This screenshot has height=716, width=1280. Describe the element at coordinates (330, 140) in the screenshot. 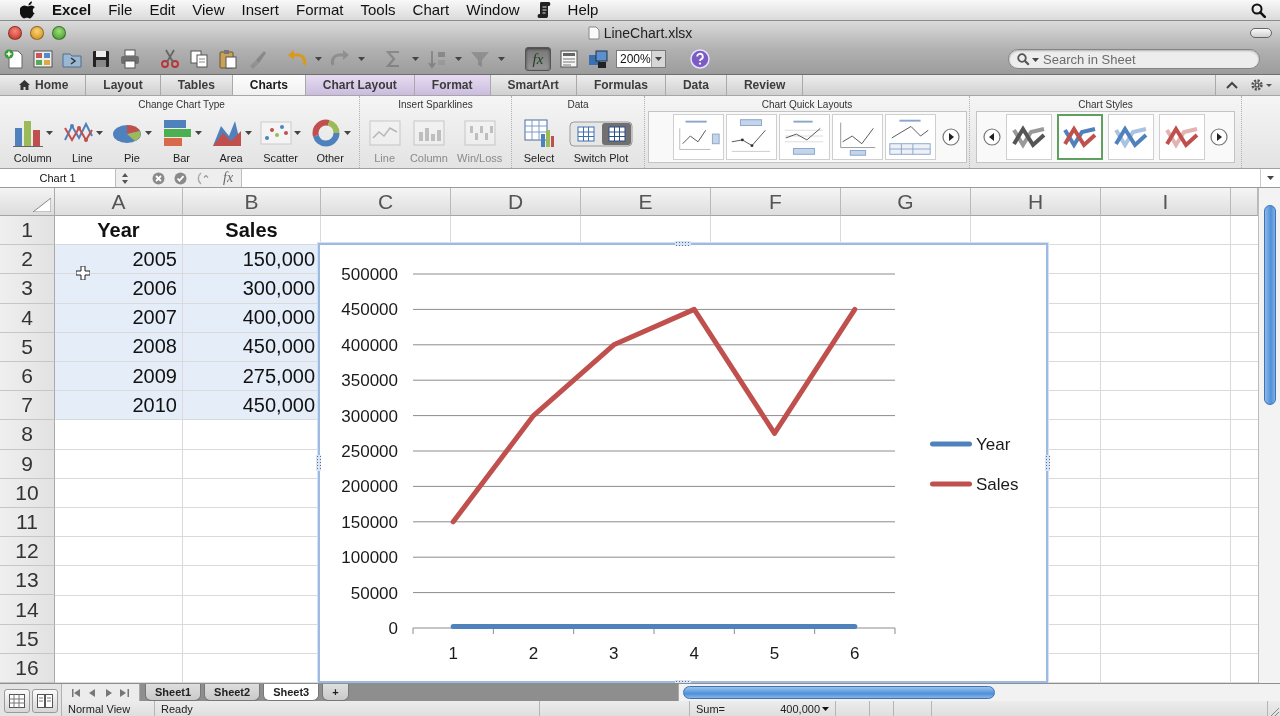

I see `ribbon-button: Other` at that location.